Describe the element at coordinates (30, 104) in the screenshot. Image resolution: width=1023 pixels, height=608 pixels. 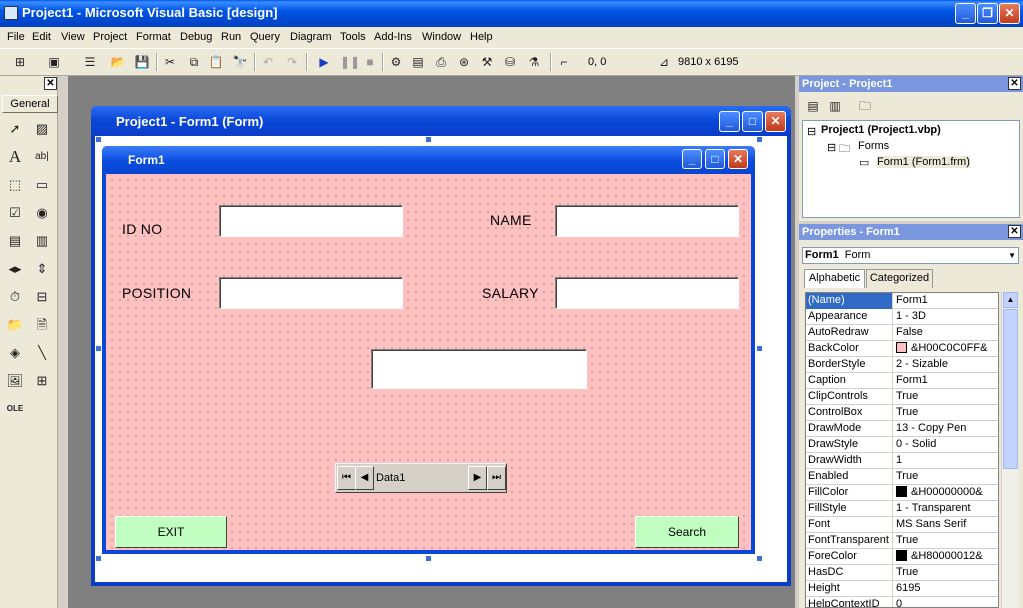
I see `toolbox-general-tab: General` at that location.